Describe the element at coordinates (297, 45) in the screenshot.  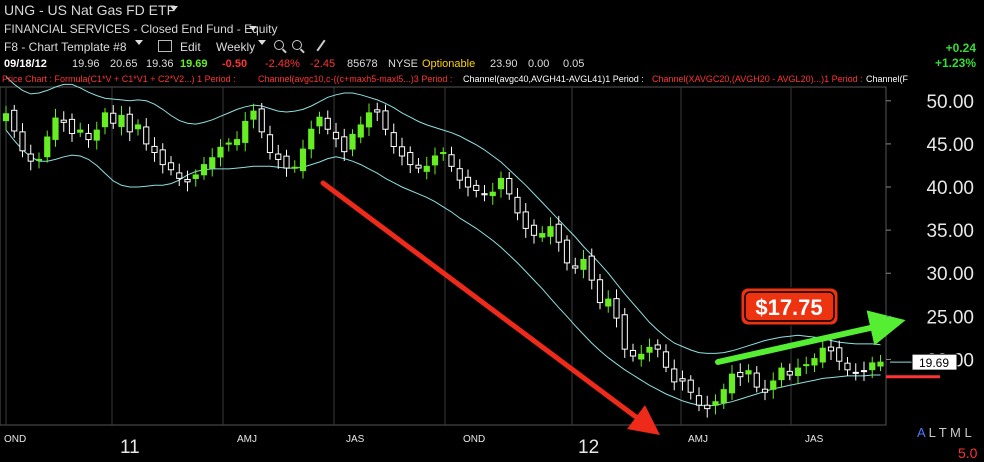
I see `zoom-out-icon` at that location.